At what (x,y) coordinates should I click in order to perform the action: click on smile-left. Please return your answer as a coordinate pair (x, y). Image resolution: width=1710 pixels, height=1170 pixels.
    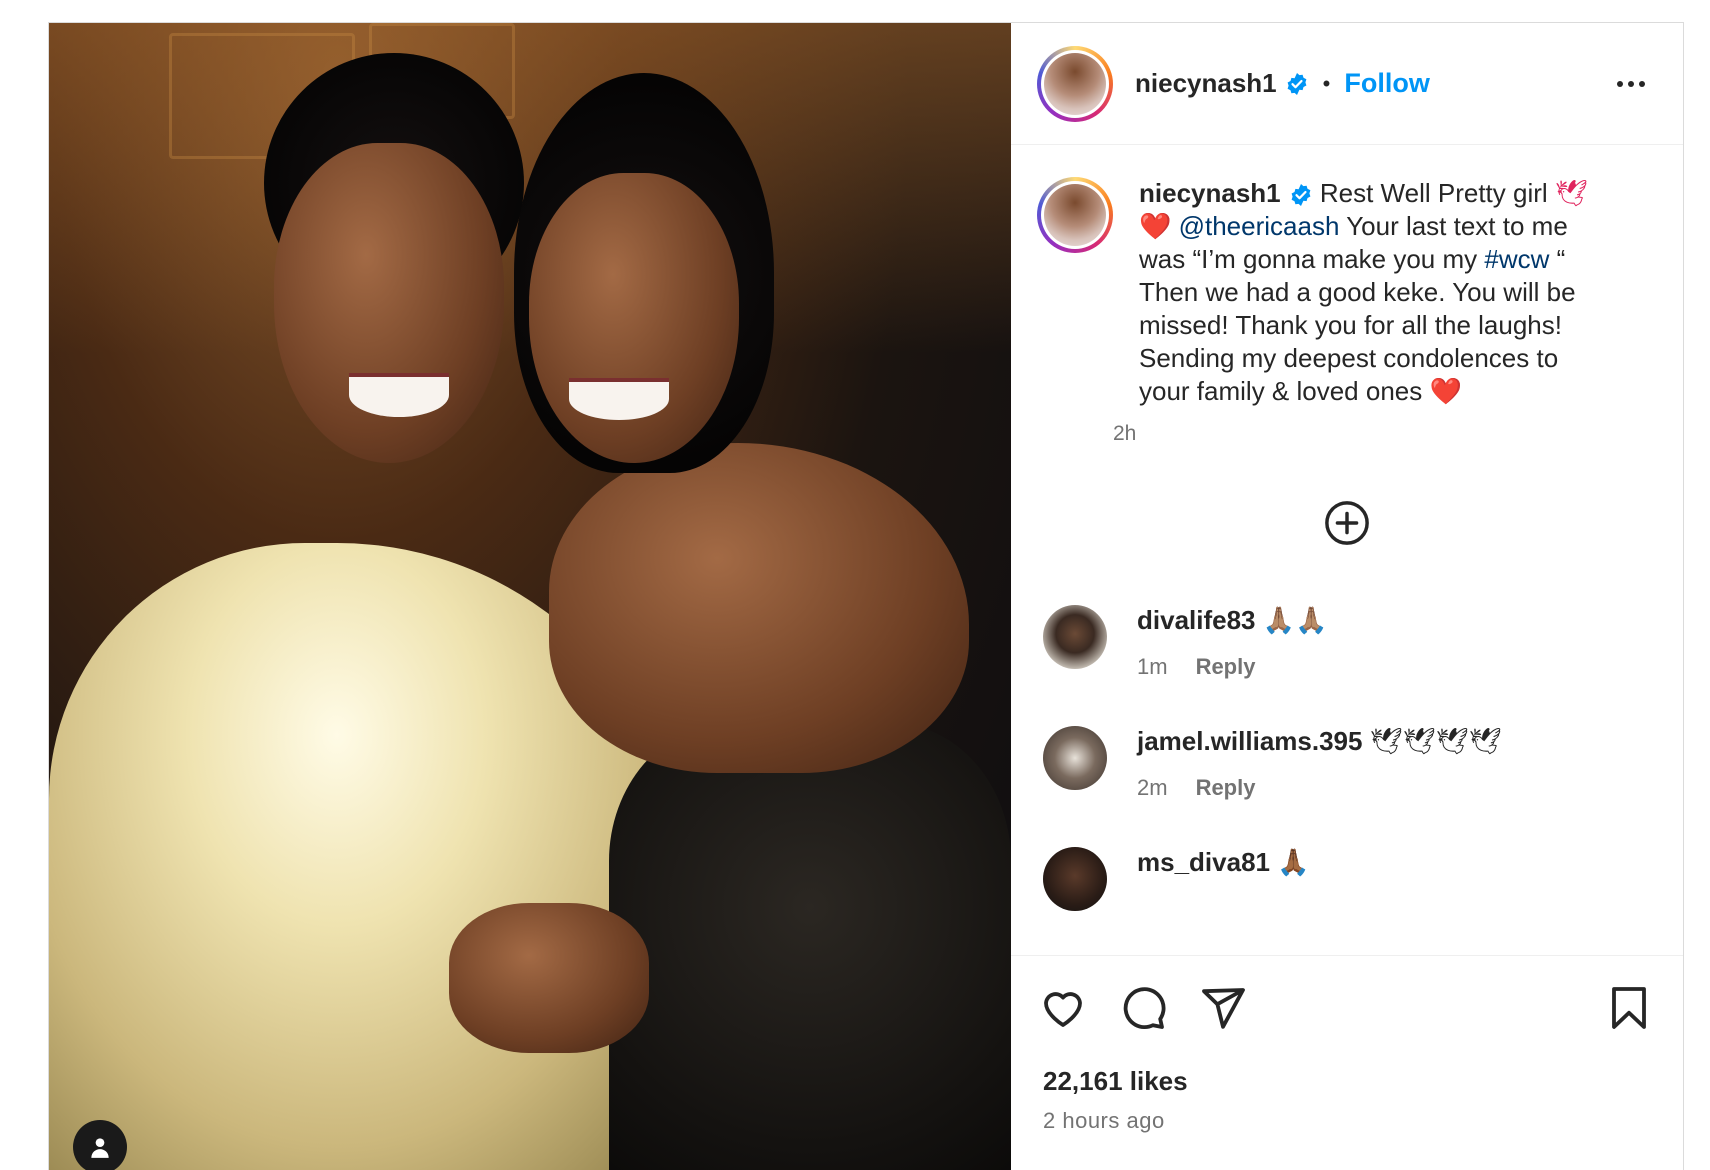
    Looking at the image, I should click on (399, 395).